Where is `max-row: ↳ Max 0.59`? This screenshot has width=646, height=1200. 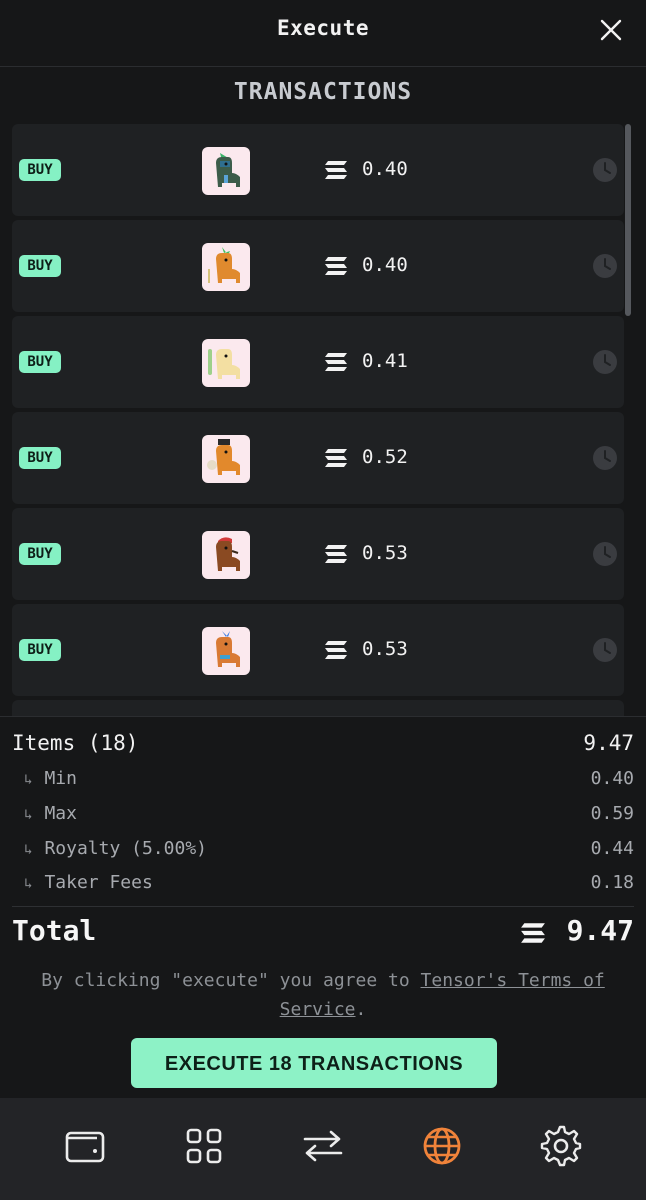 max-row: ↳ Max 0.59 is located at coordinates (323, 818).